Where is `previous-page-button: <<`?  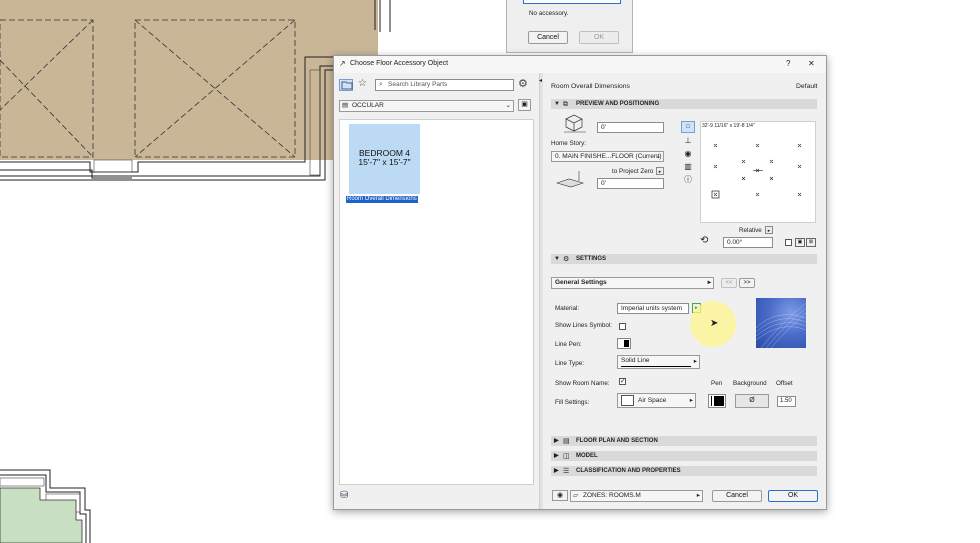
previous-page-button: << is located at coordinates (729, 283).